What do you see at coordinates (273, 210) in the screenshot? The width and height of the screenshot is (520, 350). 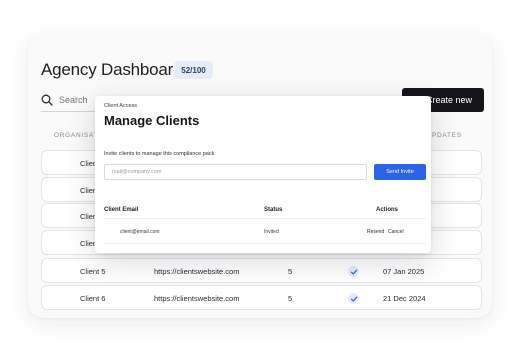 I see `column-header-status: Status` at bounding box center [273, 210].